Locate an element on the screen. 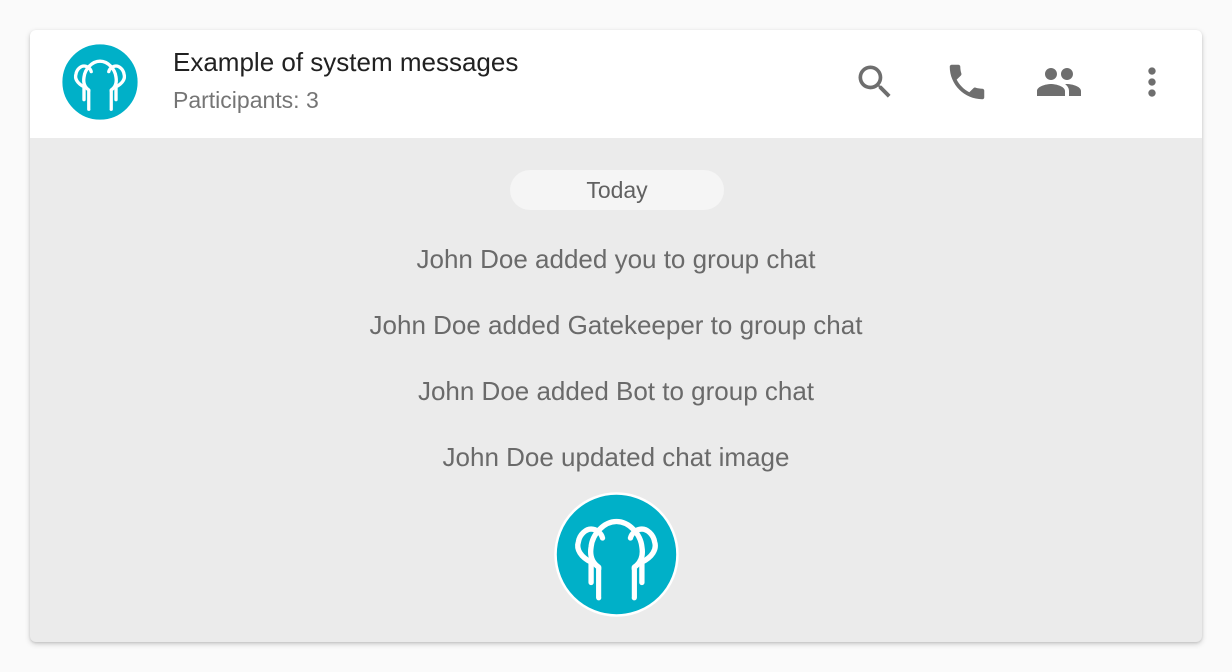 This screenshot has height=672, width=1232. more-options-button is located at coordinates (1152, 82).